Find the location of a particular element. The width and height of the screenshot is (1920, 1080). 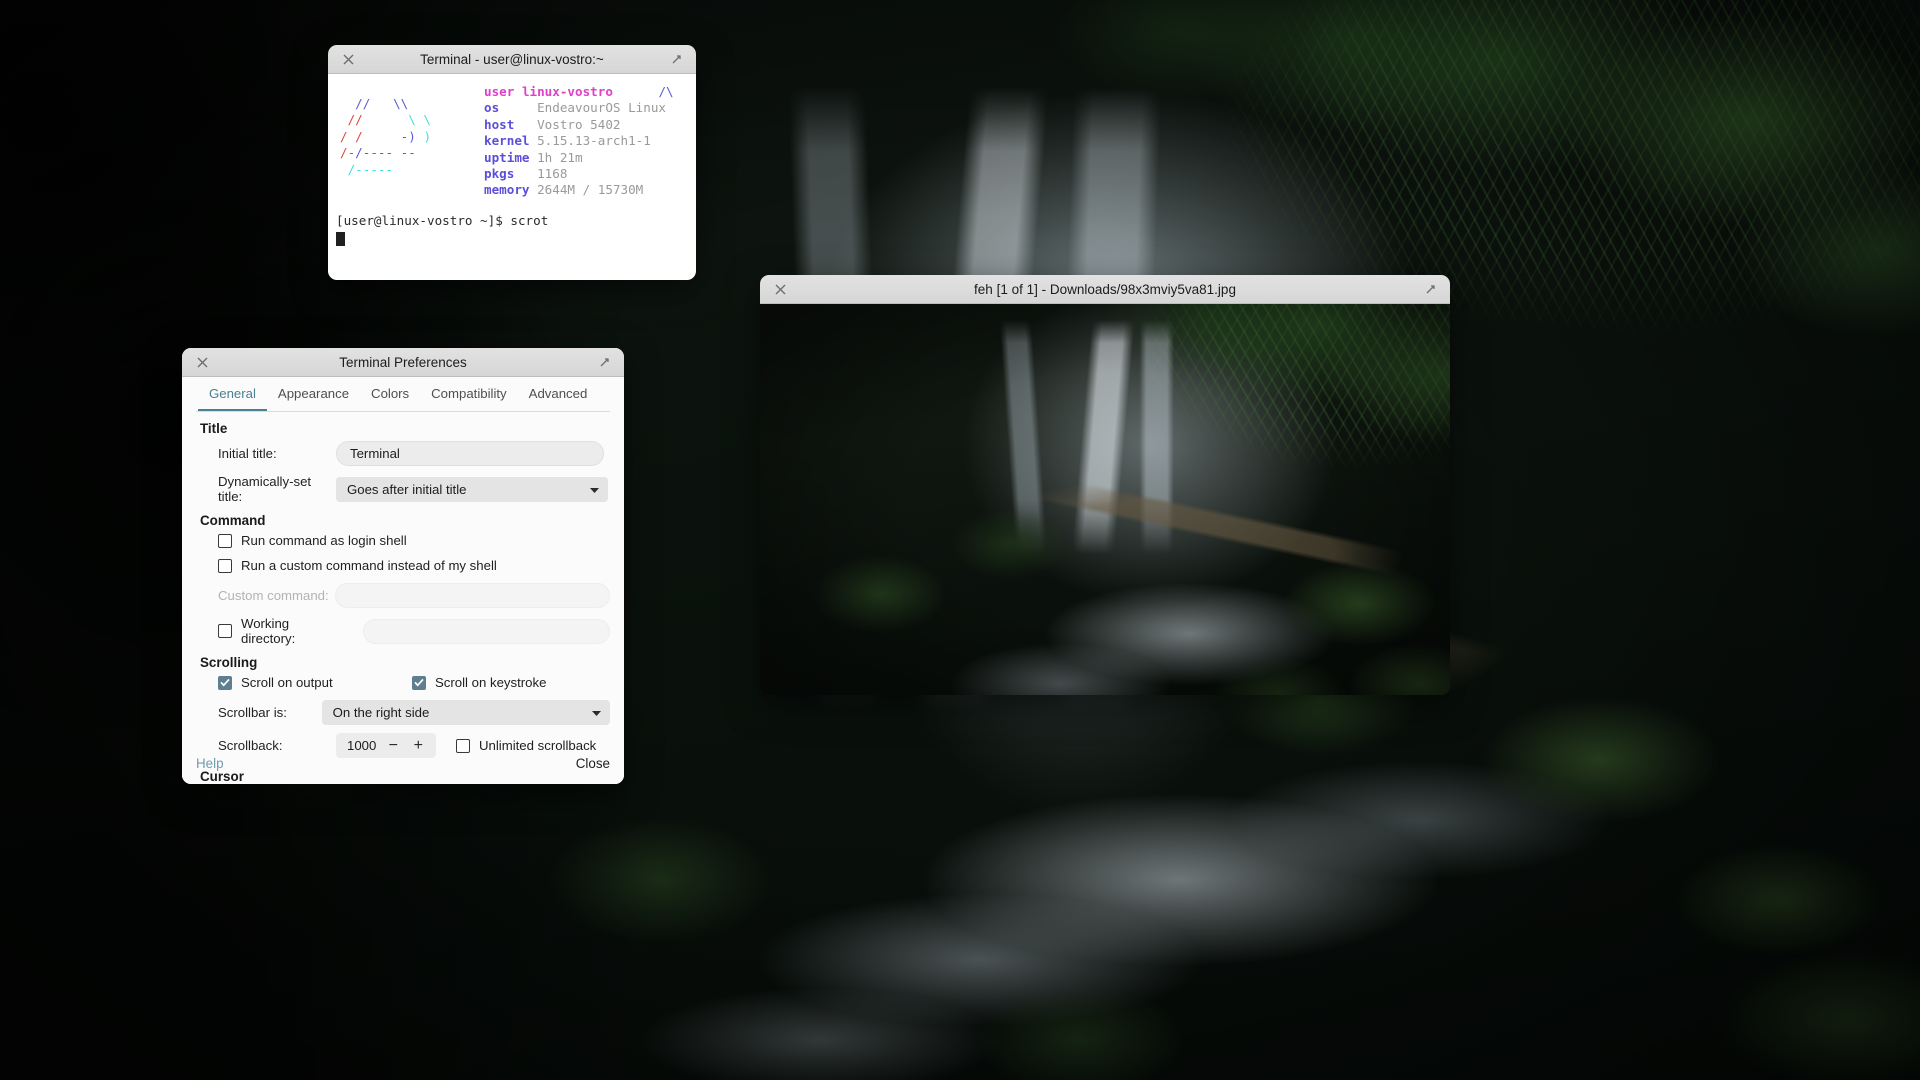

scrollbar-value: On the right side is located at coordinates (381, 712).